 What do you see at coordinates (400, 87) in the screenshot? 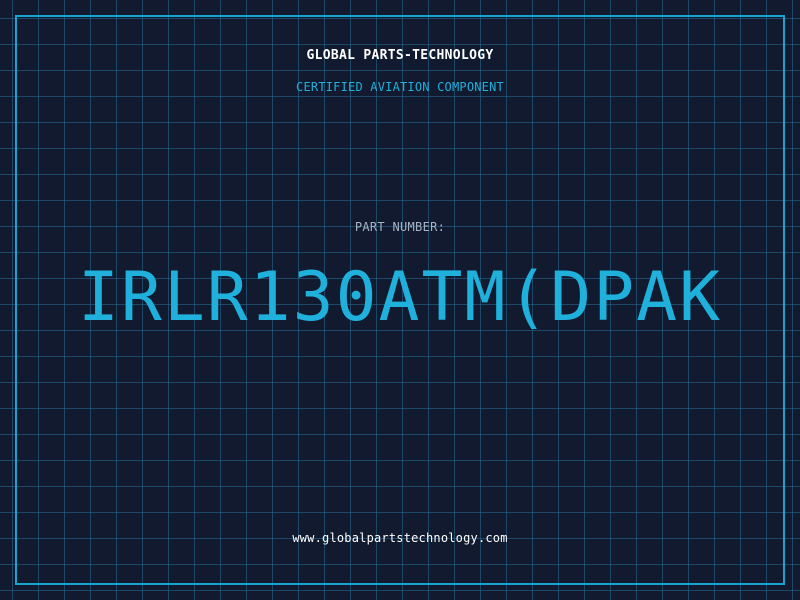
I see `certification-subtitle: CERTIFIED AVIATION COMPONENT` at bounding box center [400, 87].